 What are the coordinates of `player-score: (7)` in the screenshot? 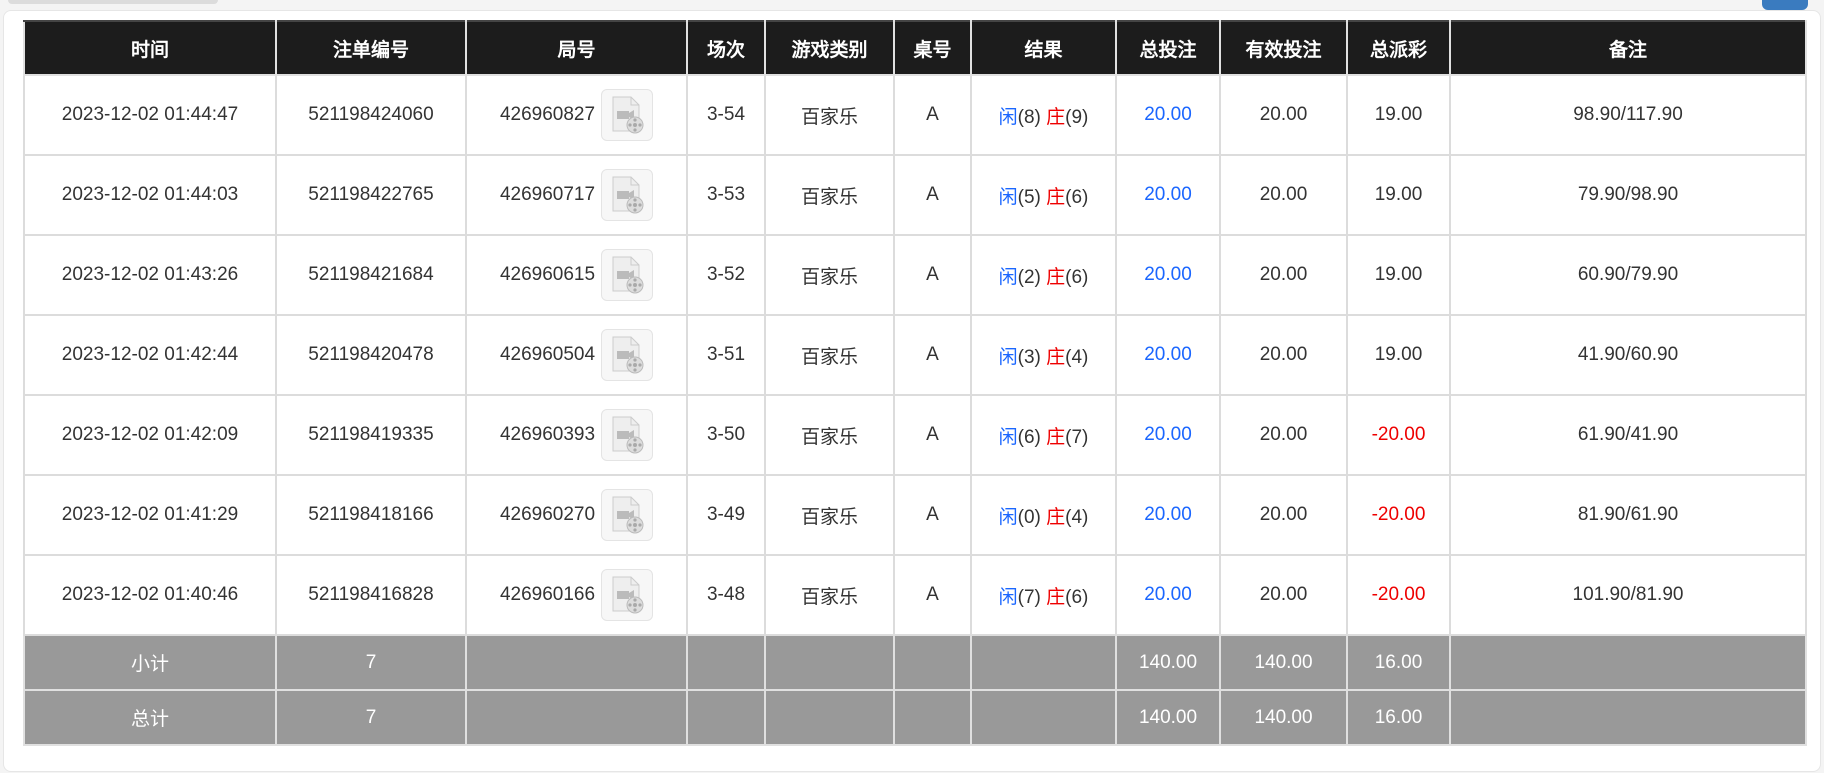 It's located at (1029, 597).